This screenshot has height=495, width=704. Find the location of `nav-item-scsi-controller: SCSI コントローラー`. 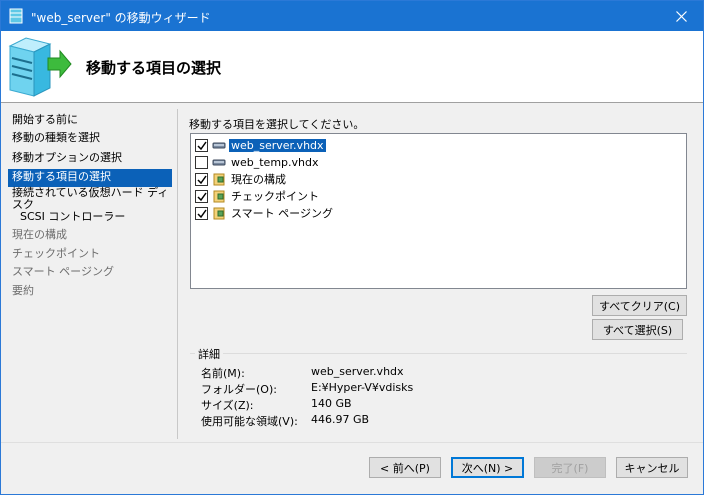

nav-item-scsi-controller: SCSI コントローラー is located at coordinates (90, 218).